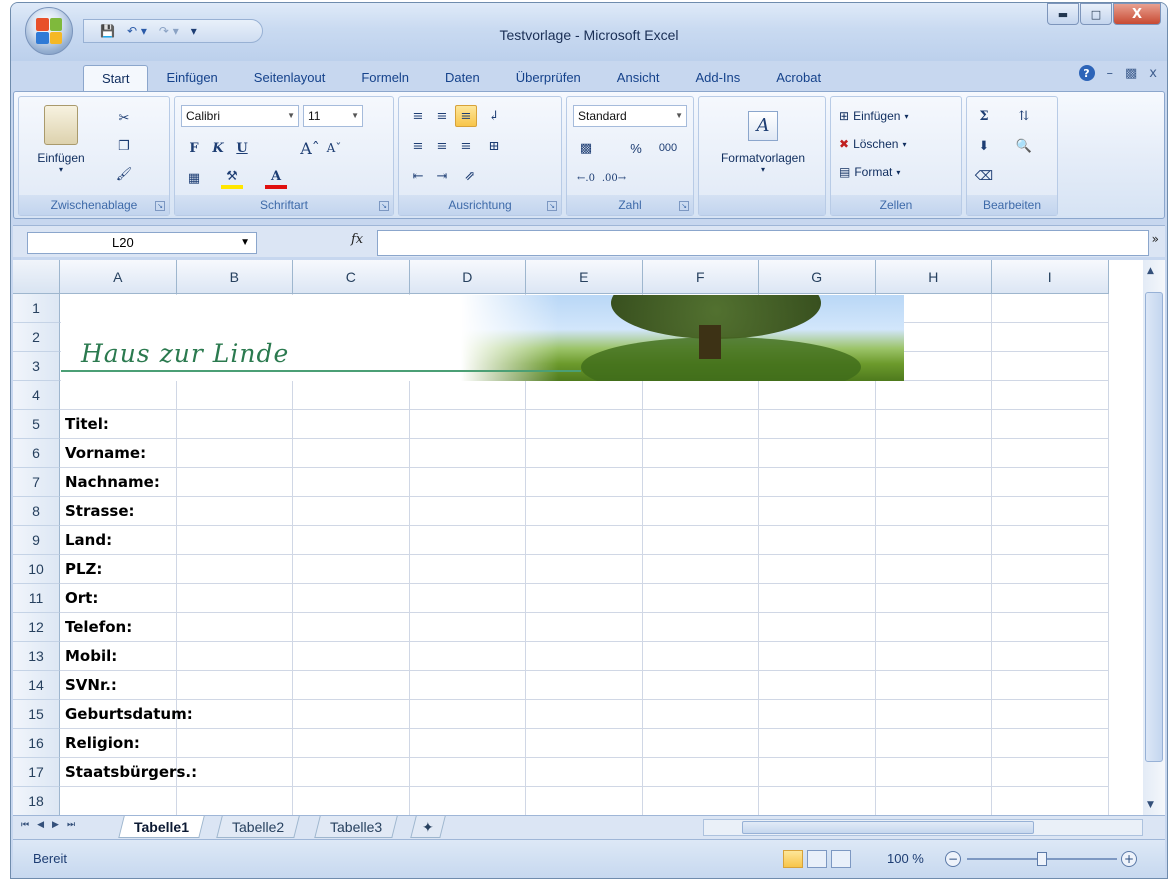 The width and height of the screenshot is (1168, 879). I want to click on cell-b9, so click(234, 540).